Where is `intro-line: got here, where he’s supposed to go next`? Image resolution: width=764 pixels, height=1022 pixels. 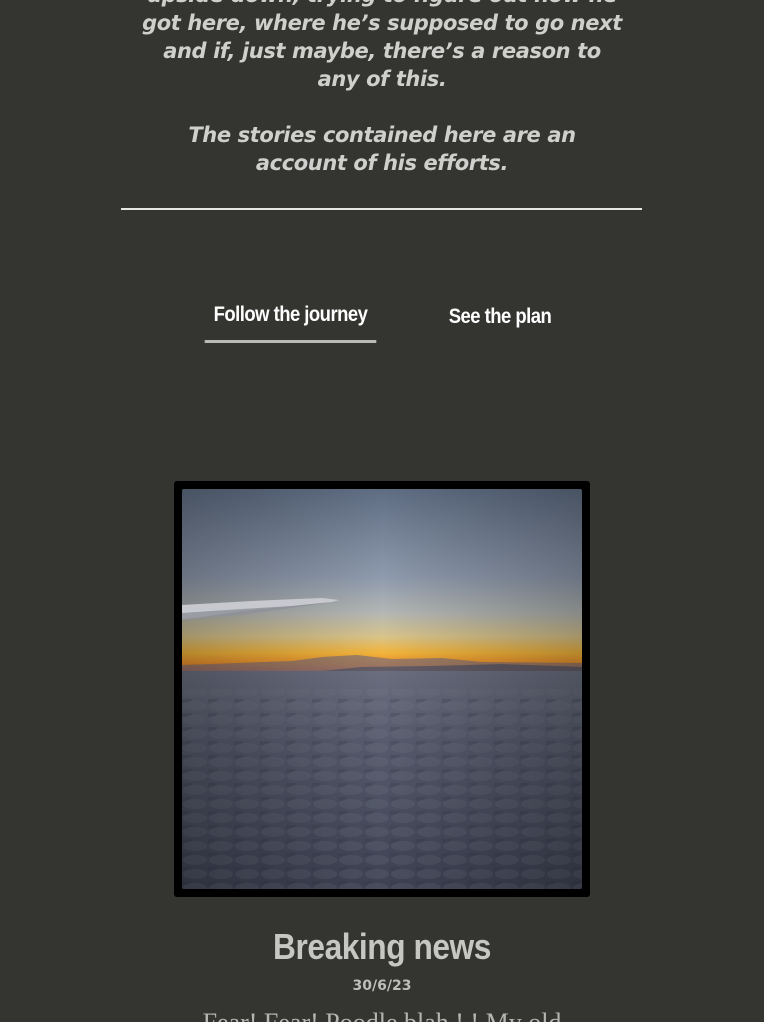 intro-line: got here, where he’s supposed to go next is located at coordinates (382, 23).